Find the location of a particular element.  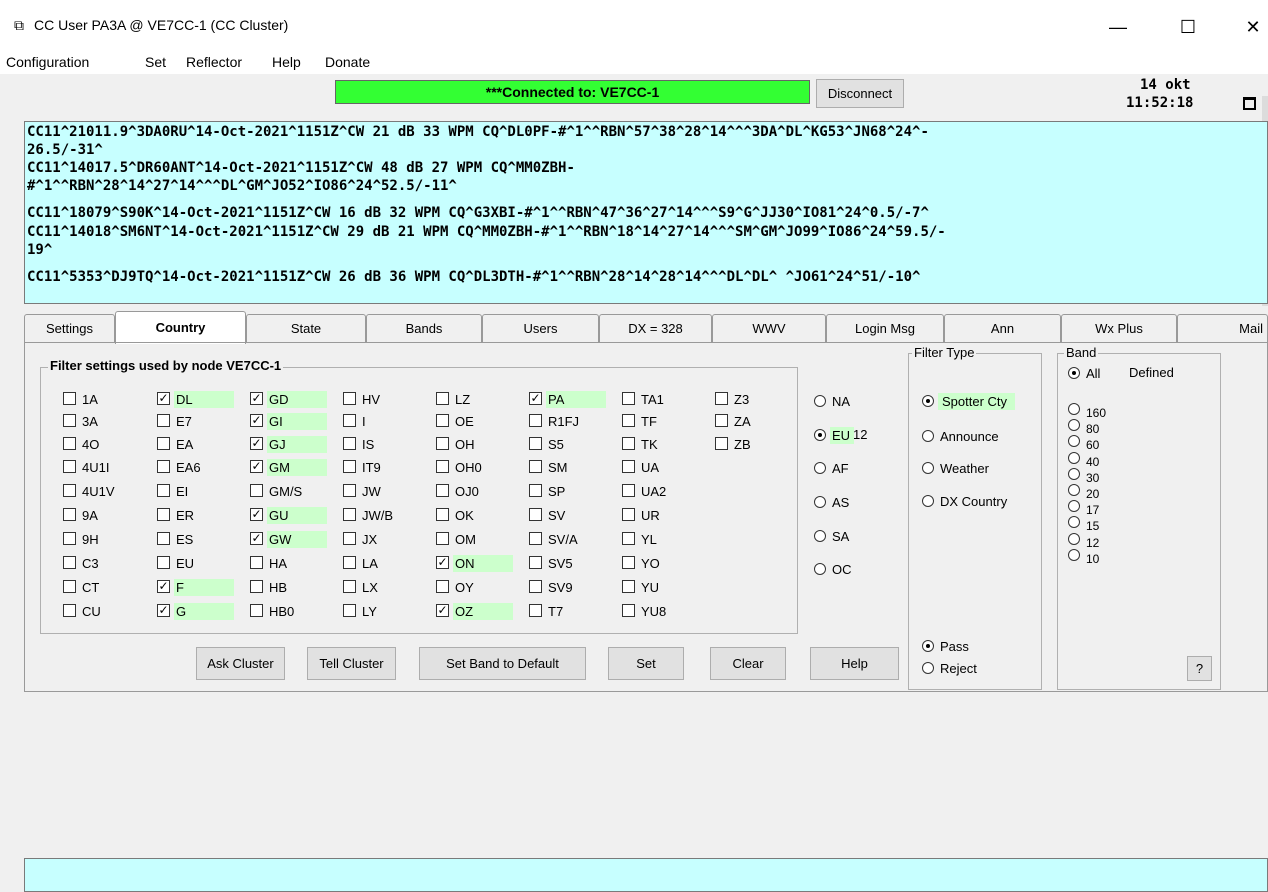

country-label: G is located at coordinates (204, 611).